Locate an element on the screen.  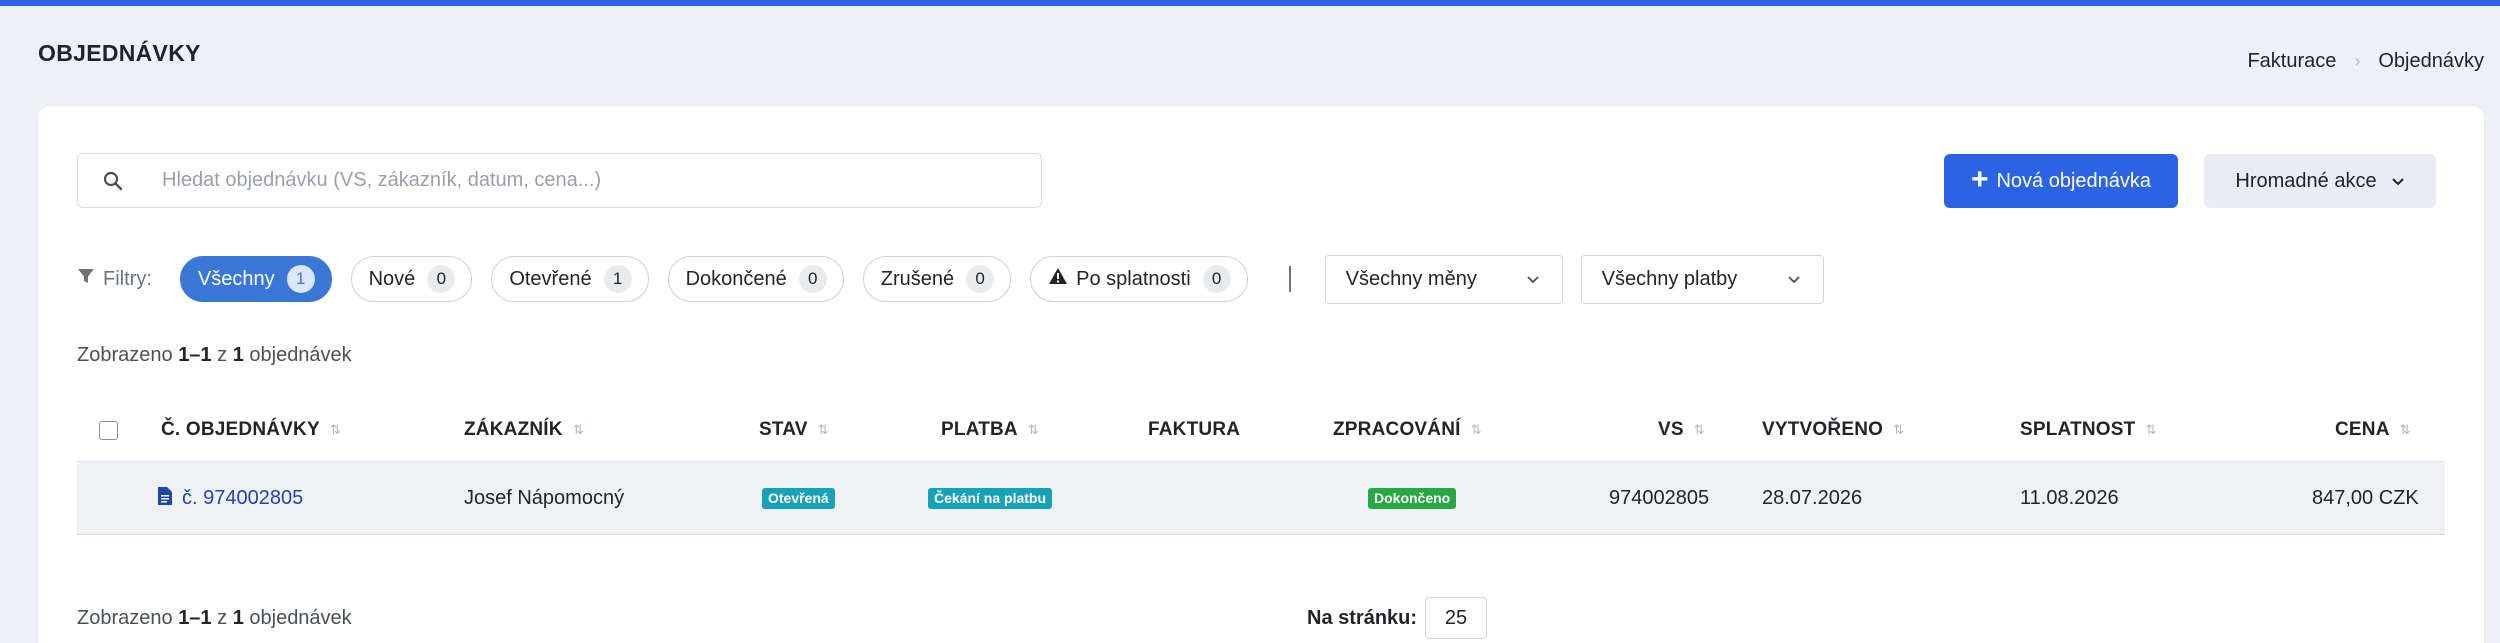
per-page-control: Na stránku: 25 is located at coordinates (1397, 618).